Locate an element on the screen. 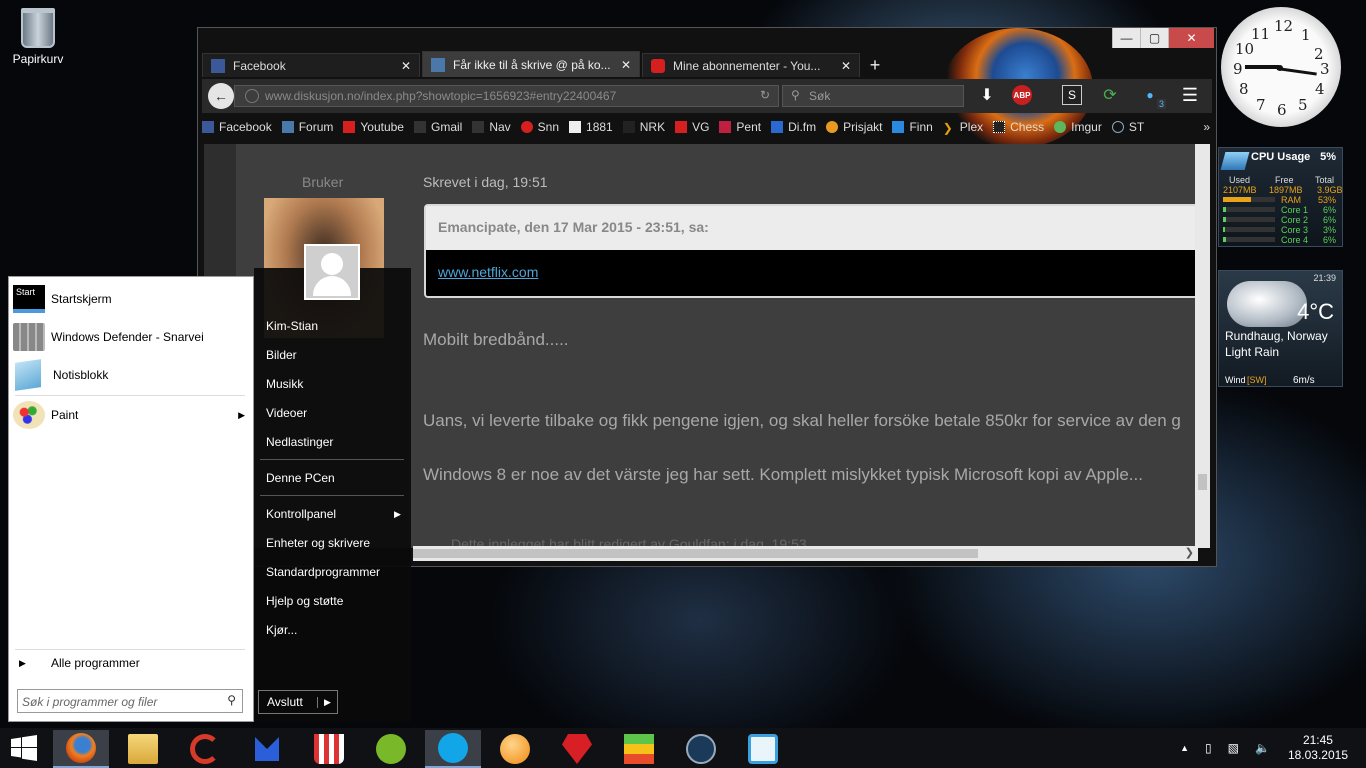  bookmark-plex: ❯ Plex is located at coordinates (963, 127).